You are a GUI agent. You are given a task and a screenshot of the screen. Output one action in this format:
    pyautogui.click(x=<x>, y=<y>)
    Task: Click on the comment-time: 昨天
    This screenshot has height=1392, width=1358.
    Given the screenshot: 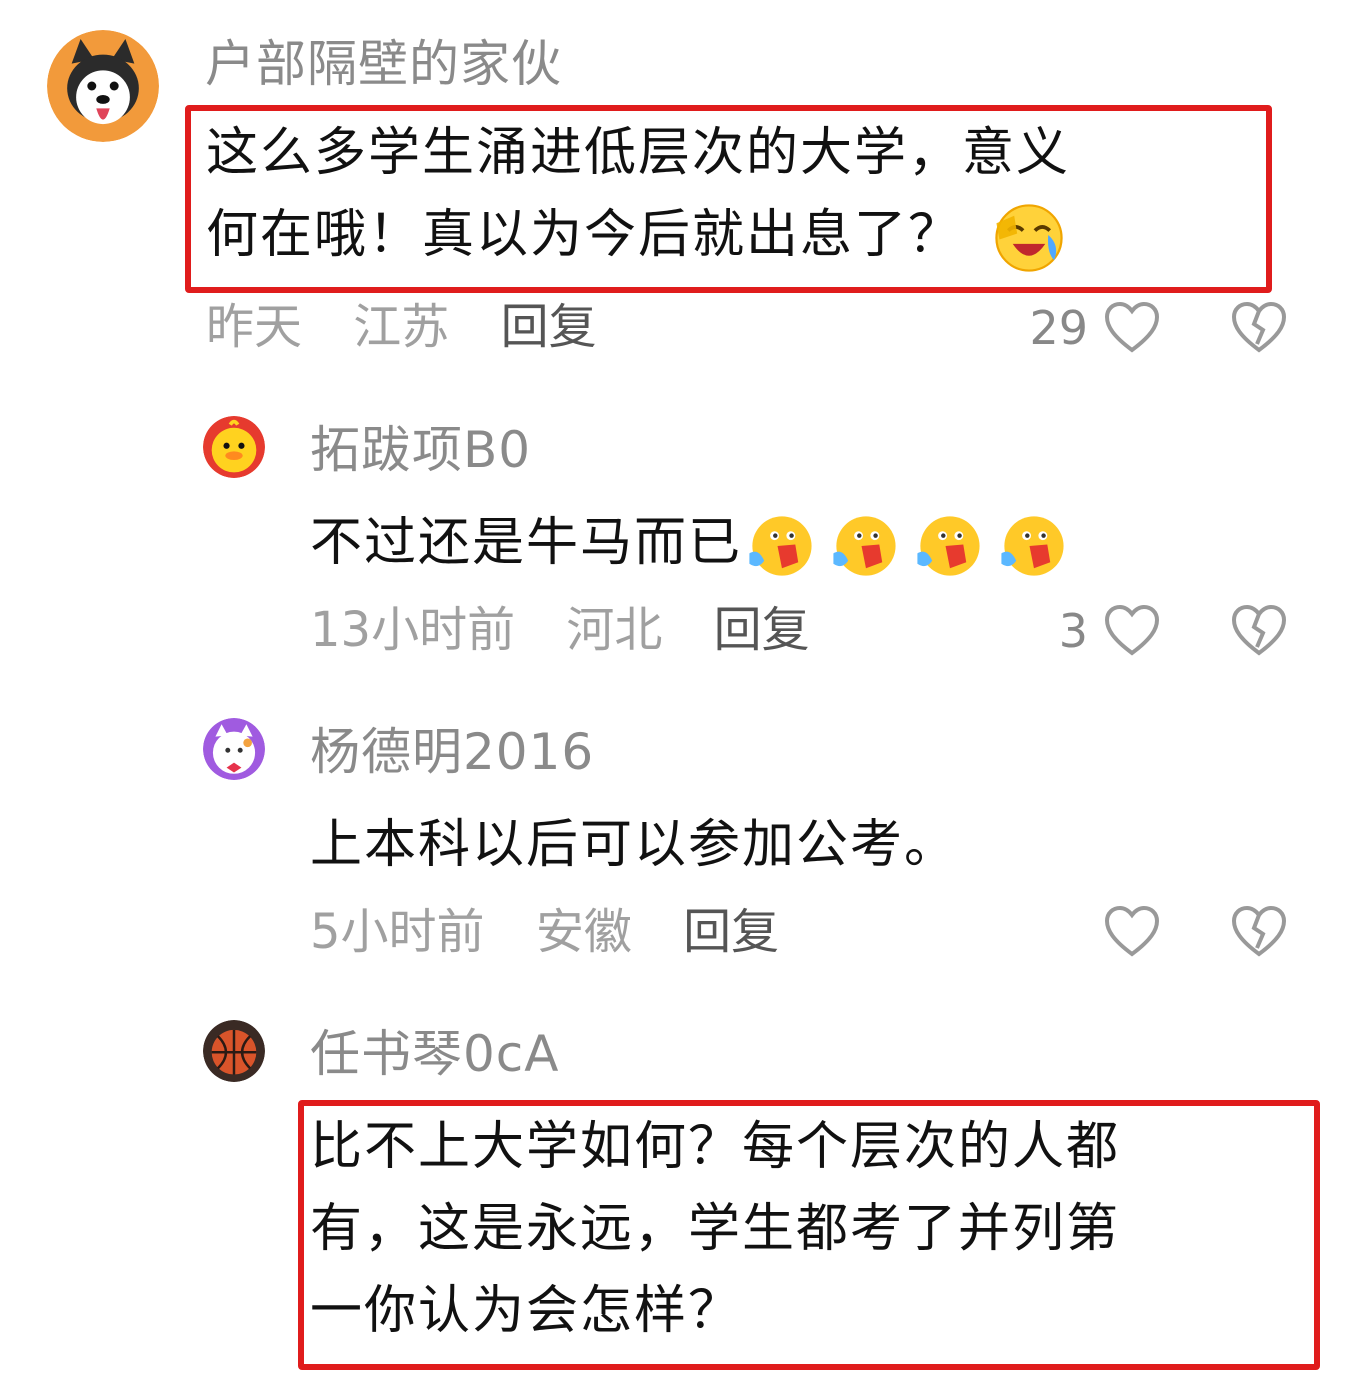 What is the action you would take?
    pyautogui.click(x=254, y=327)
    